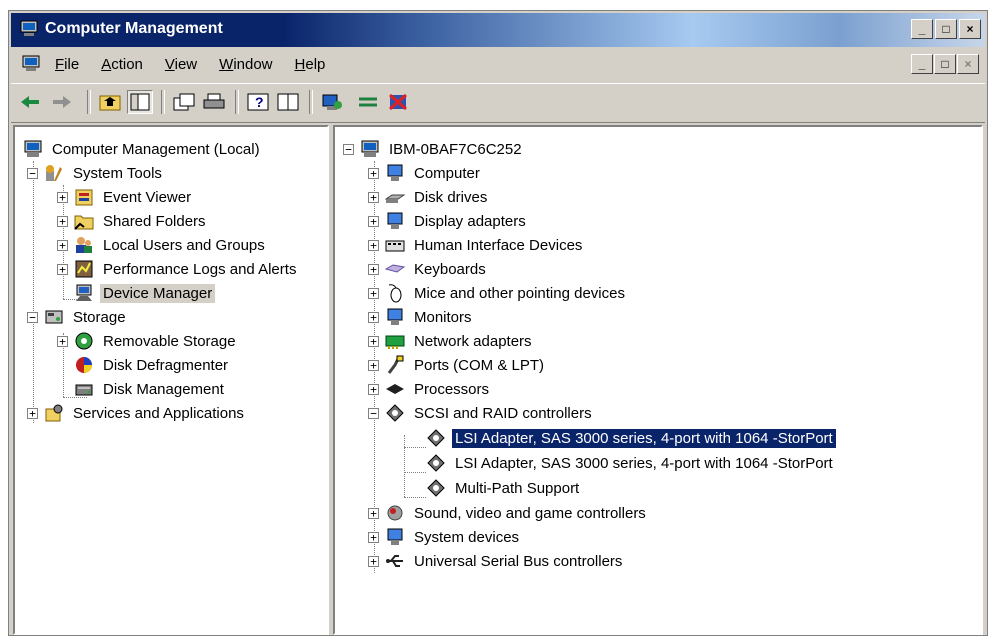  I want to click on tree-label: Disk drives, so click(451, 197).